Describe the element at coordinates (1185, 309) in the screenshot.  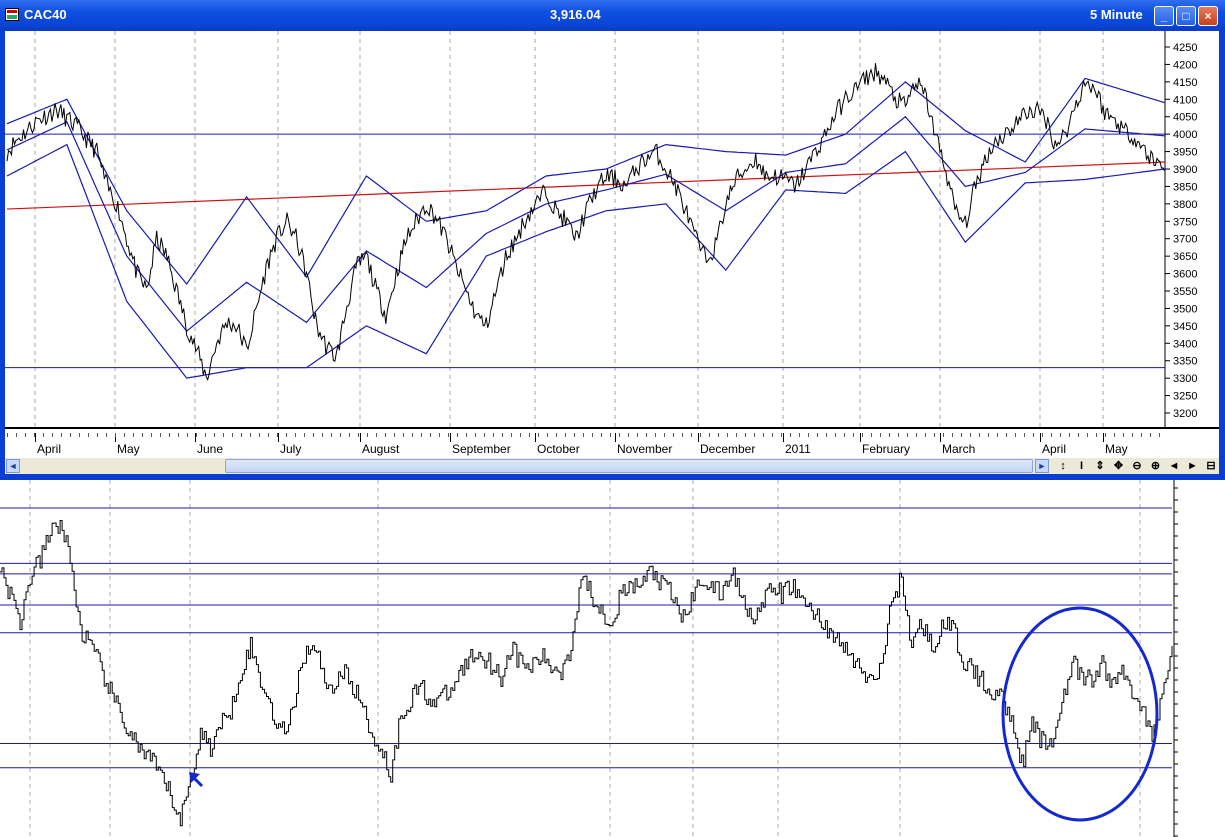
I see `price-axis-label: 3500` at that location.